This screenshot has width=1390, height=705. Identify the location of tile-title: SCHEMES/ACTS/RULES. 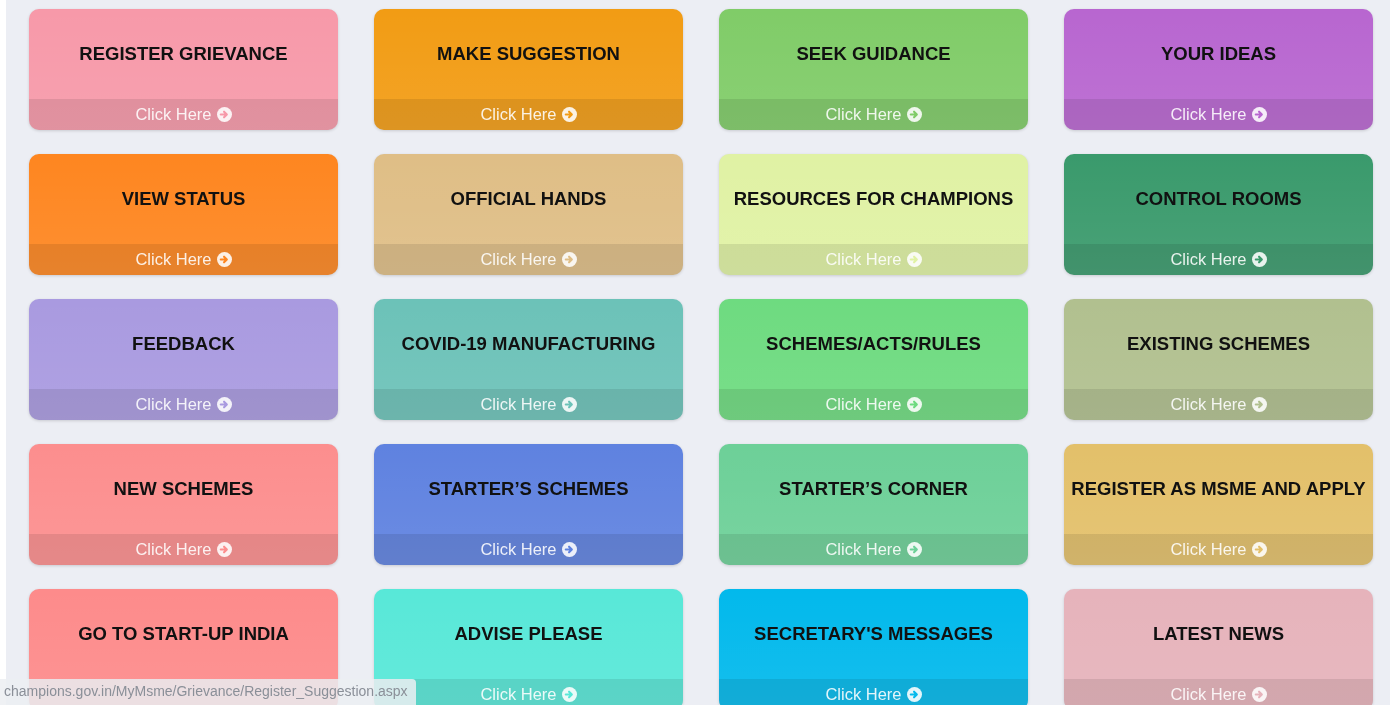
(873, 344).